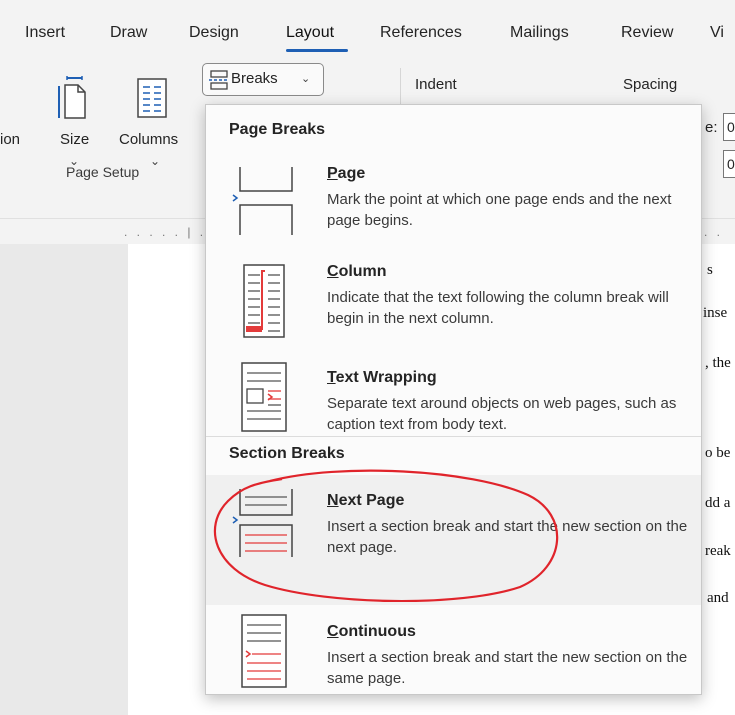  What do you see at coordinates (710, 270) in the screenshot?
I see `doc-text-fragment: s` at bounding box center [710, 270].